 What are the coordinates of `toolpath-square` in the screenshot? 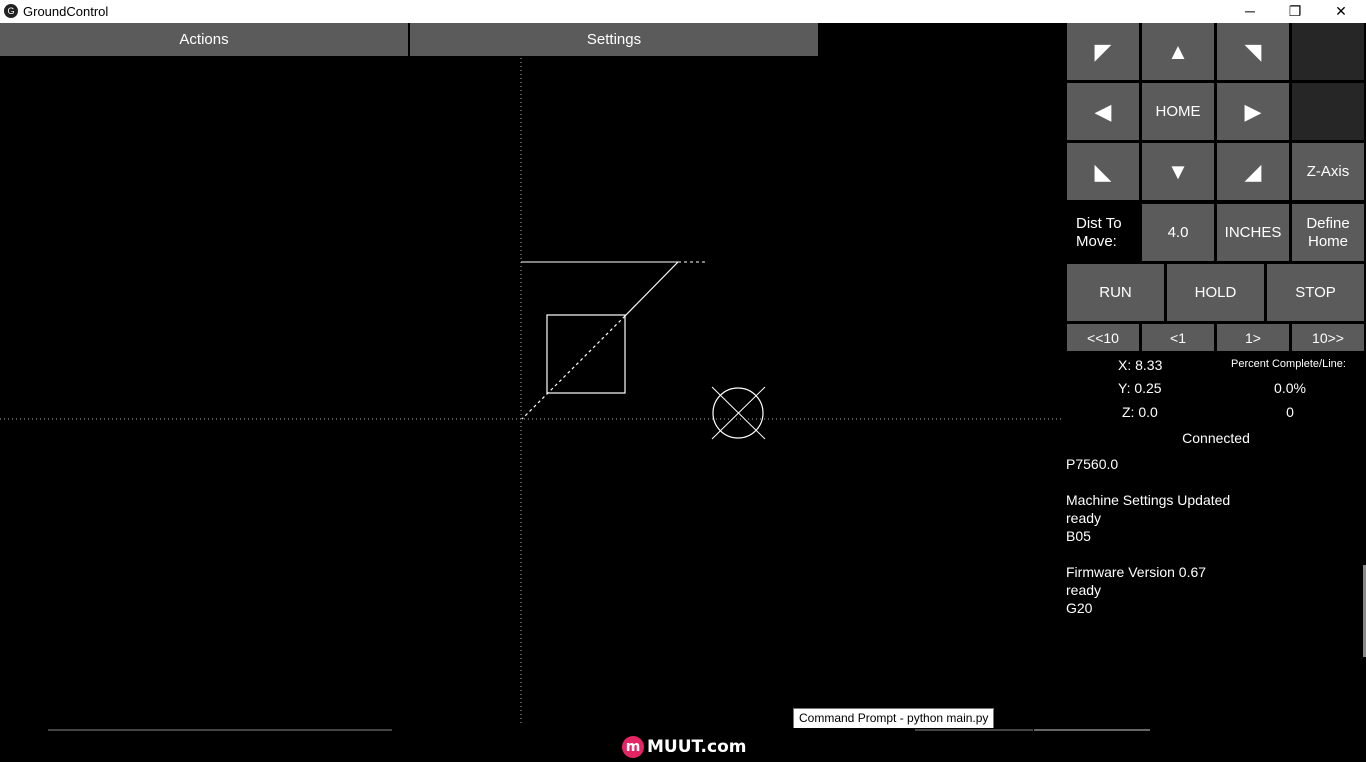 It's located at (586, 354).